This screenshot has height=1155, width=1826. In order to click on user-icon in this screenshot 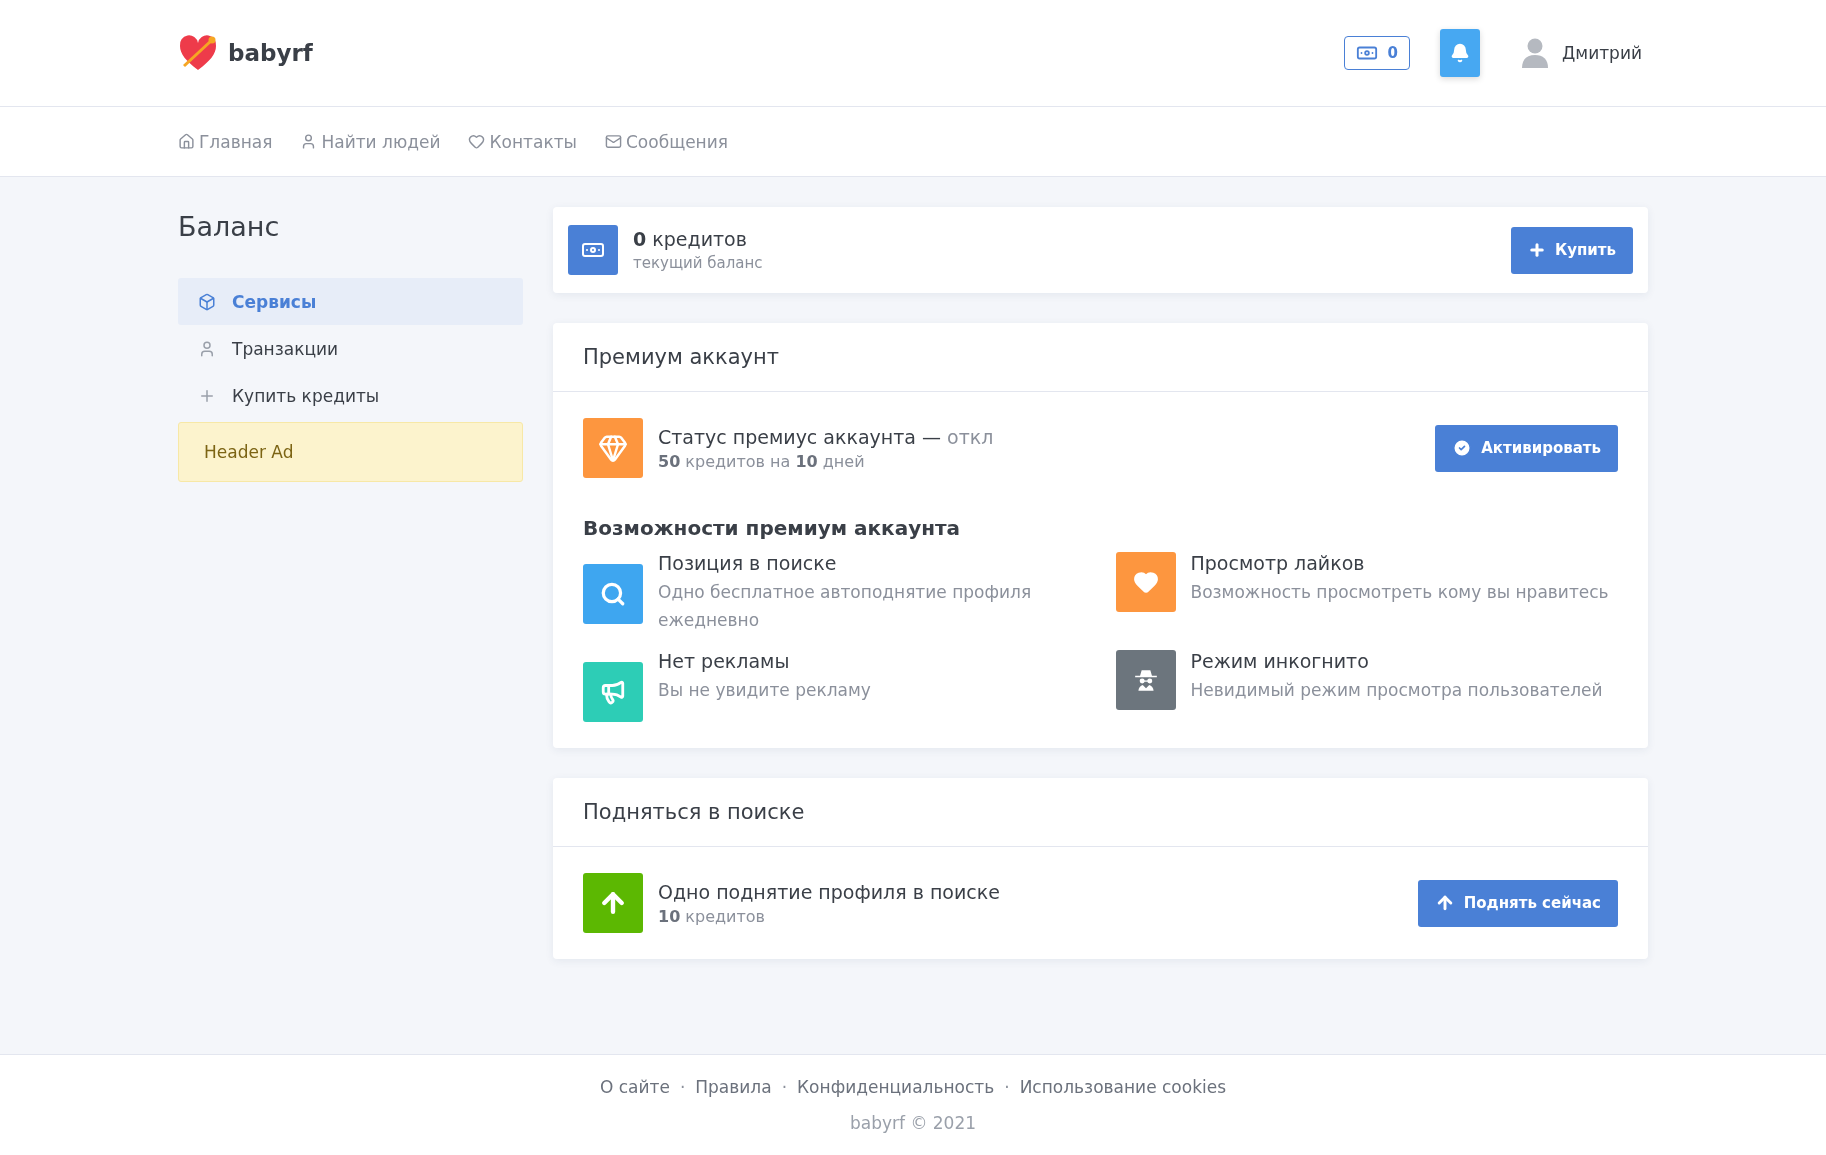, I will do `click(207, 348)`.